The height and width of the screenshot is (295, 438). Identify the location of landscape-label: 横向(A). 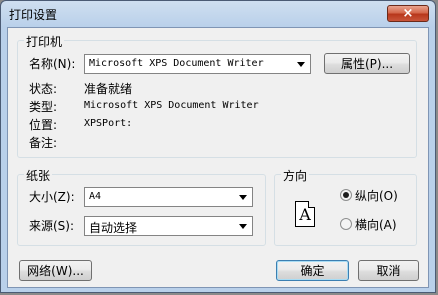
(376, 224).